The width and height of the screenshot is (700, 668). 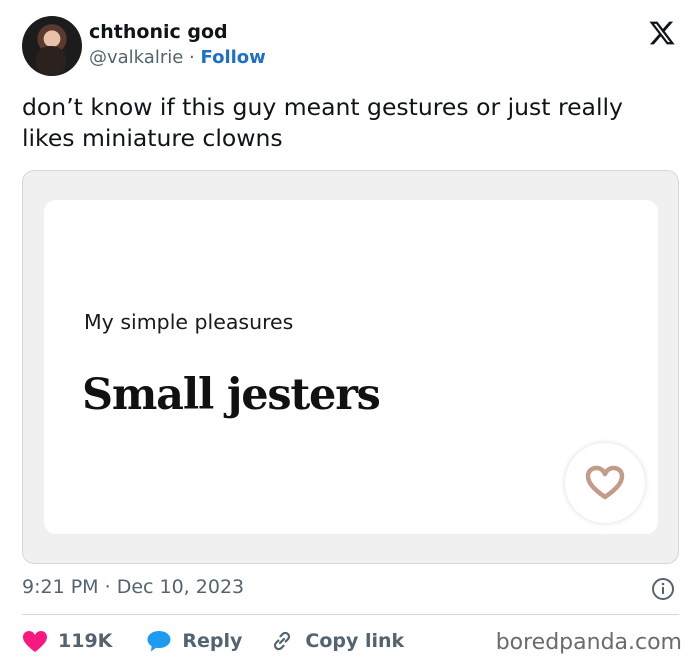 What do you see at coordinates (159, 641) in the screenshot?
I see `speech-bubble-icon` at bounding box center [159, 641].